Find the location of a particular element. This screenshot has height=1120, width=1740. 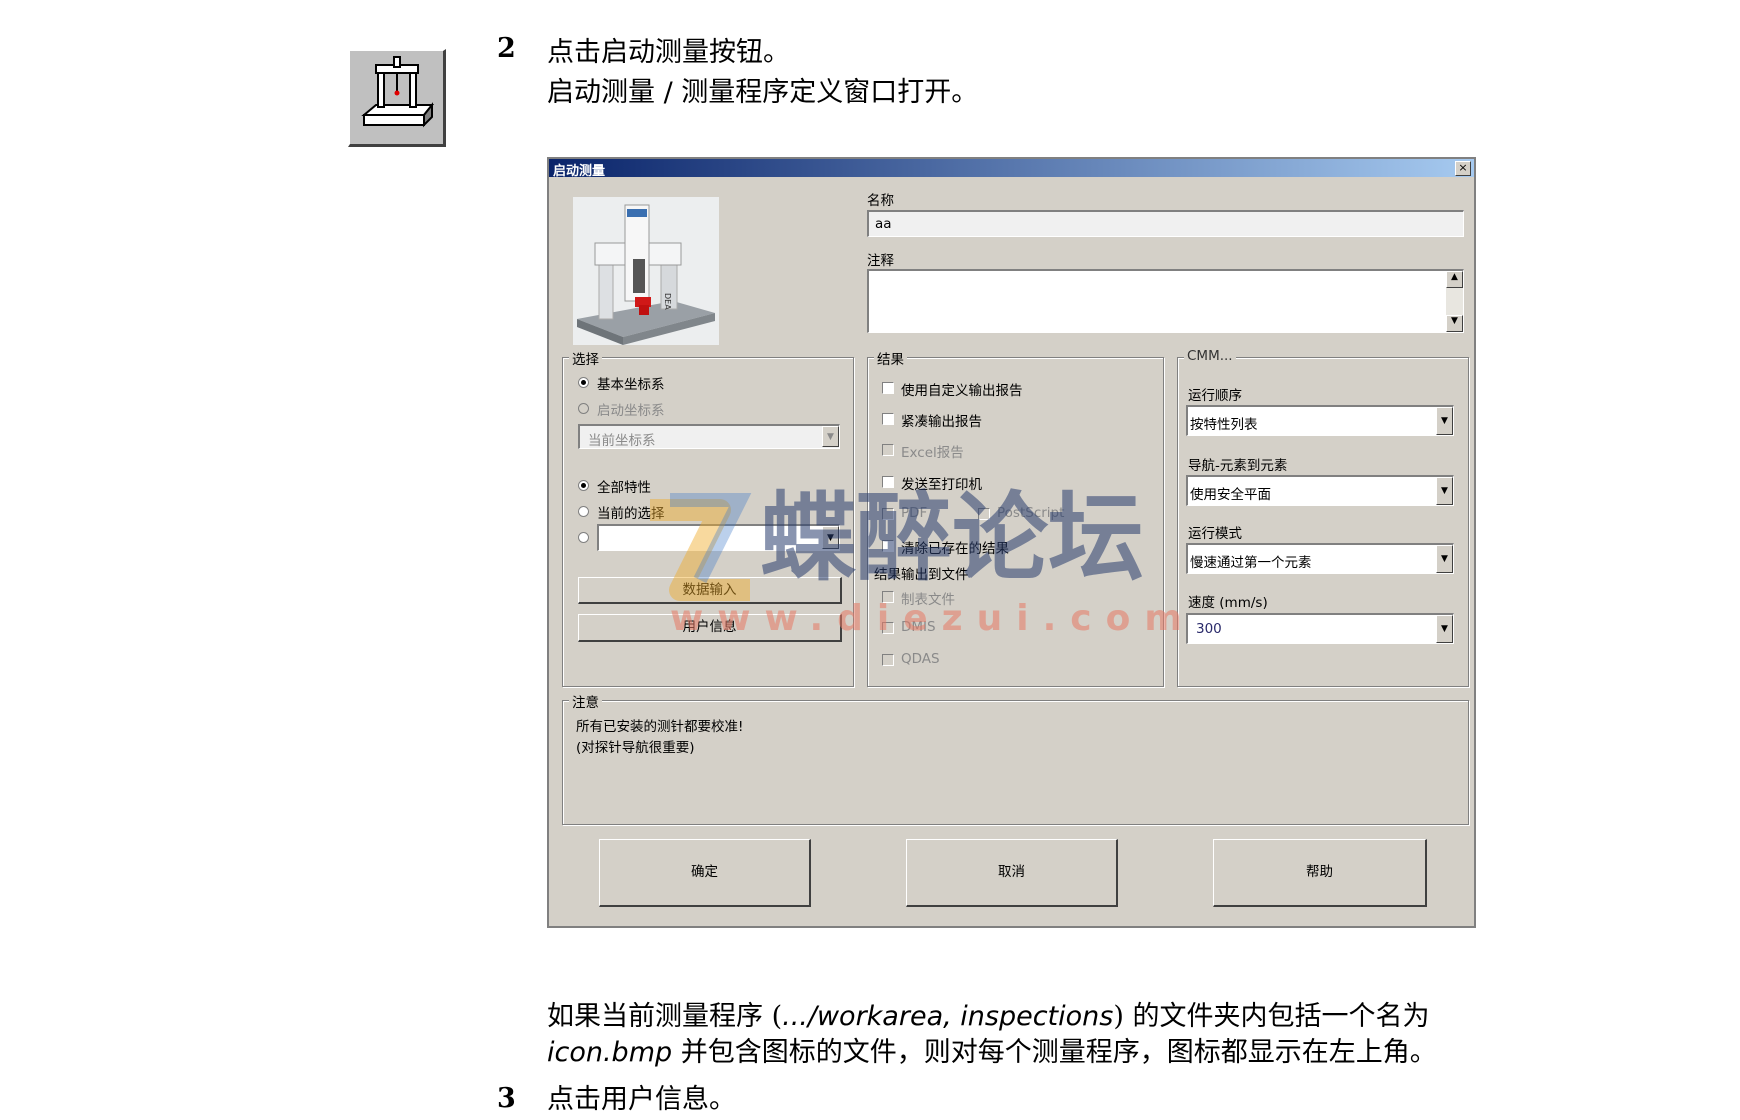

radio-all-features is located at coordinates (583, 485).